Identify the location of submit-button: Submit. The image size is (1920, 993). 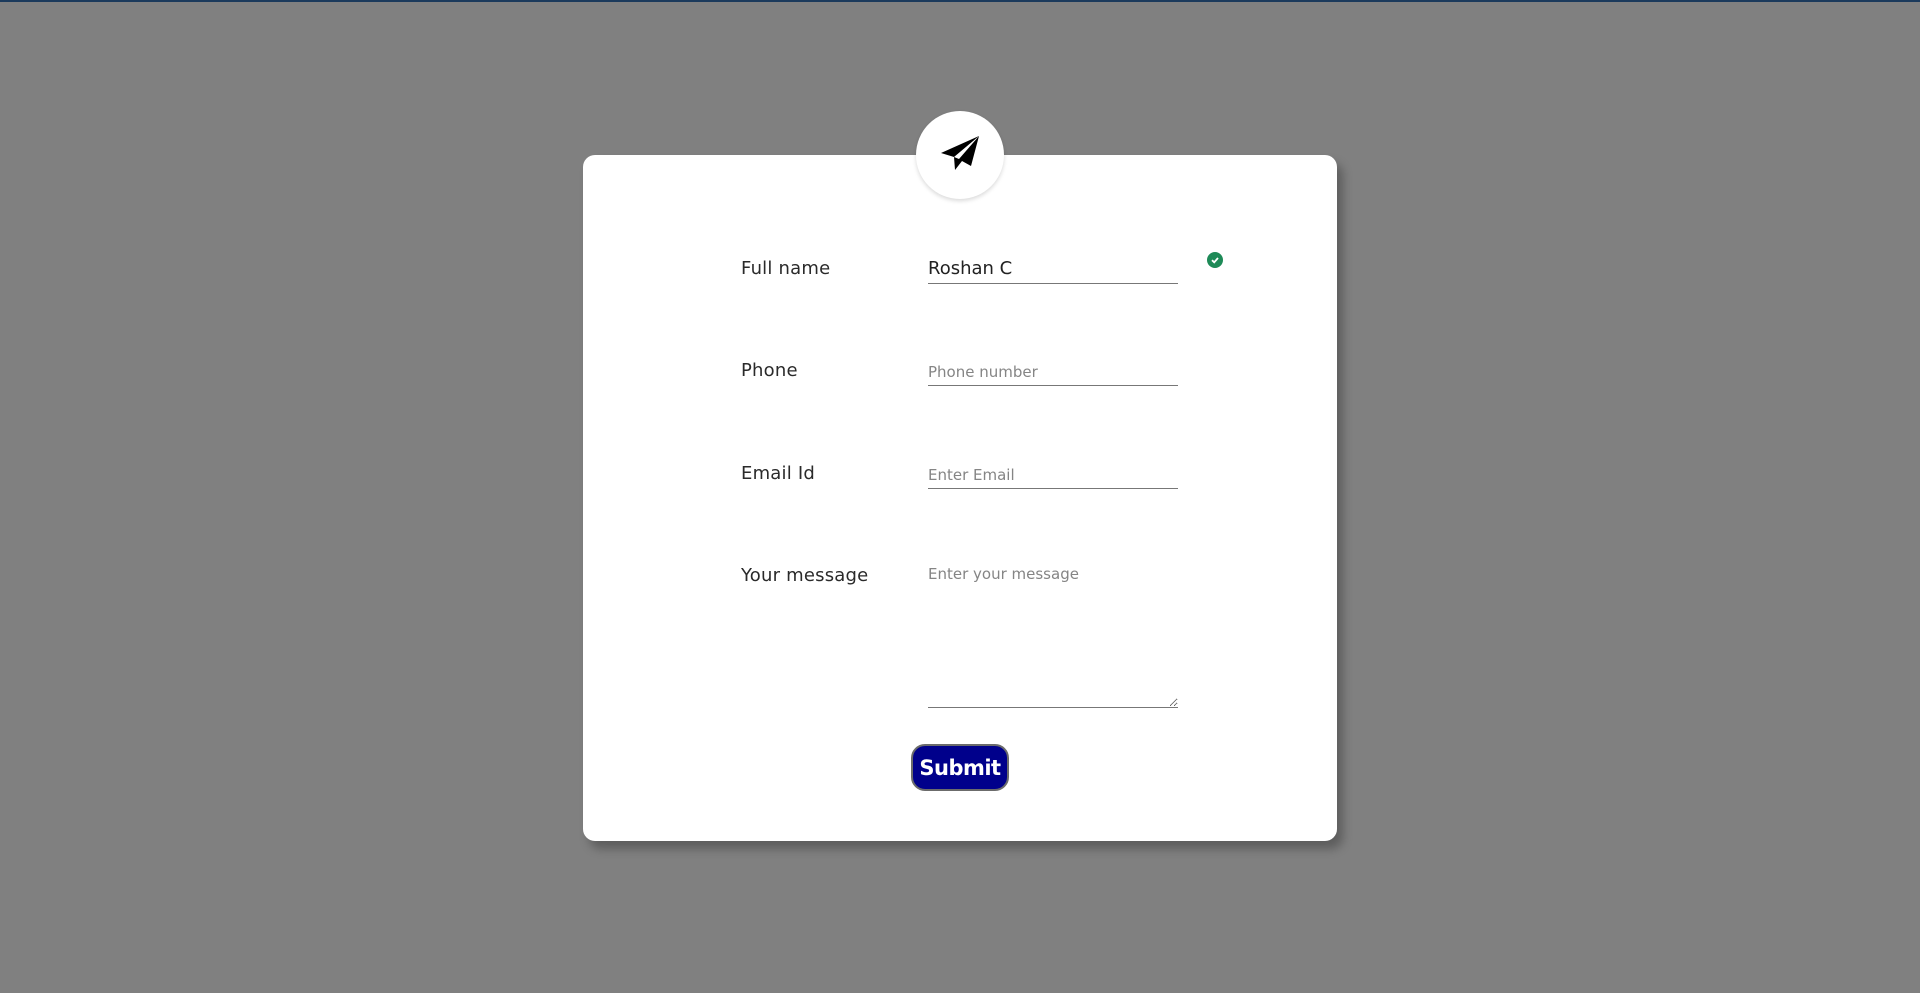
(960, 767).